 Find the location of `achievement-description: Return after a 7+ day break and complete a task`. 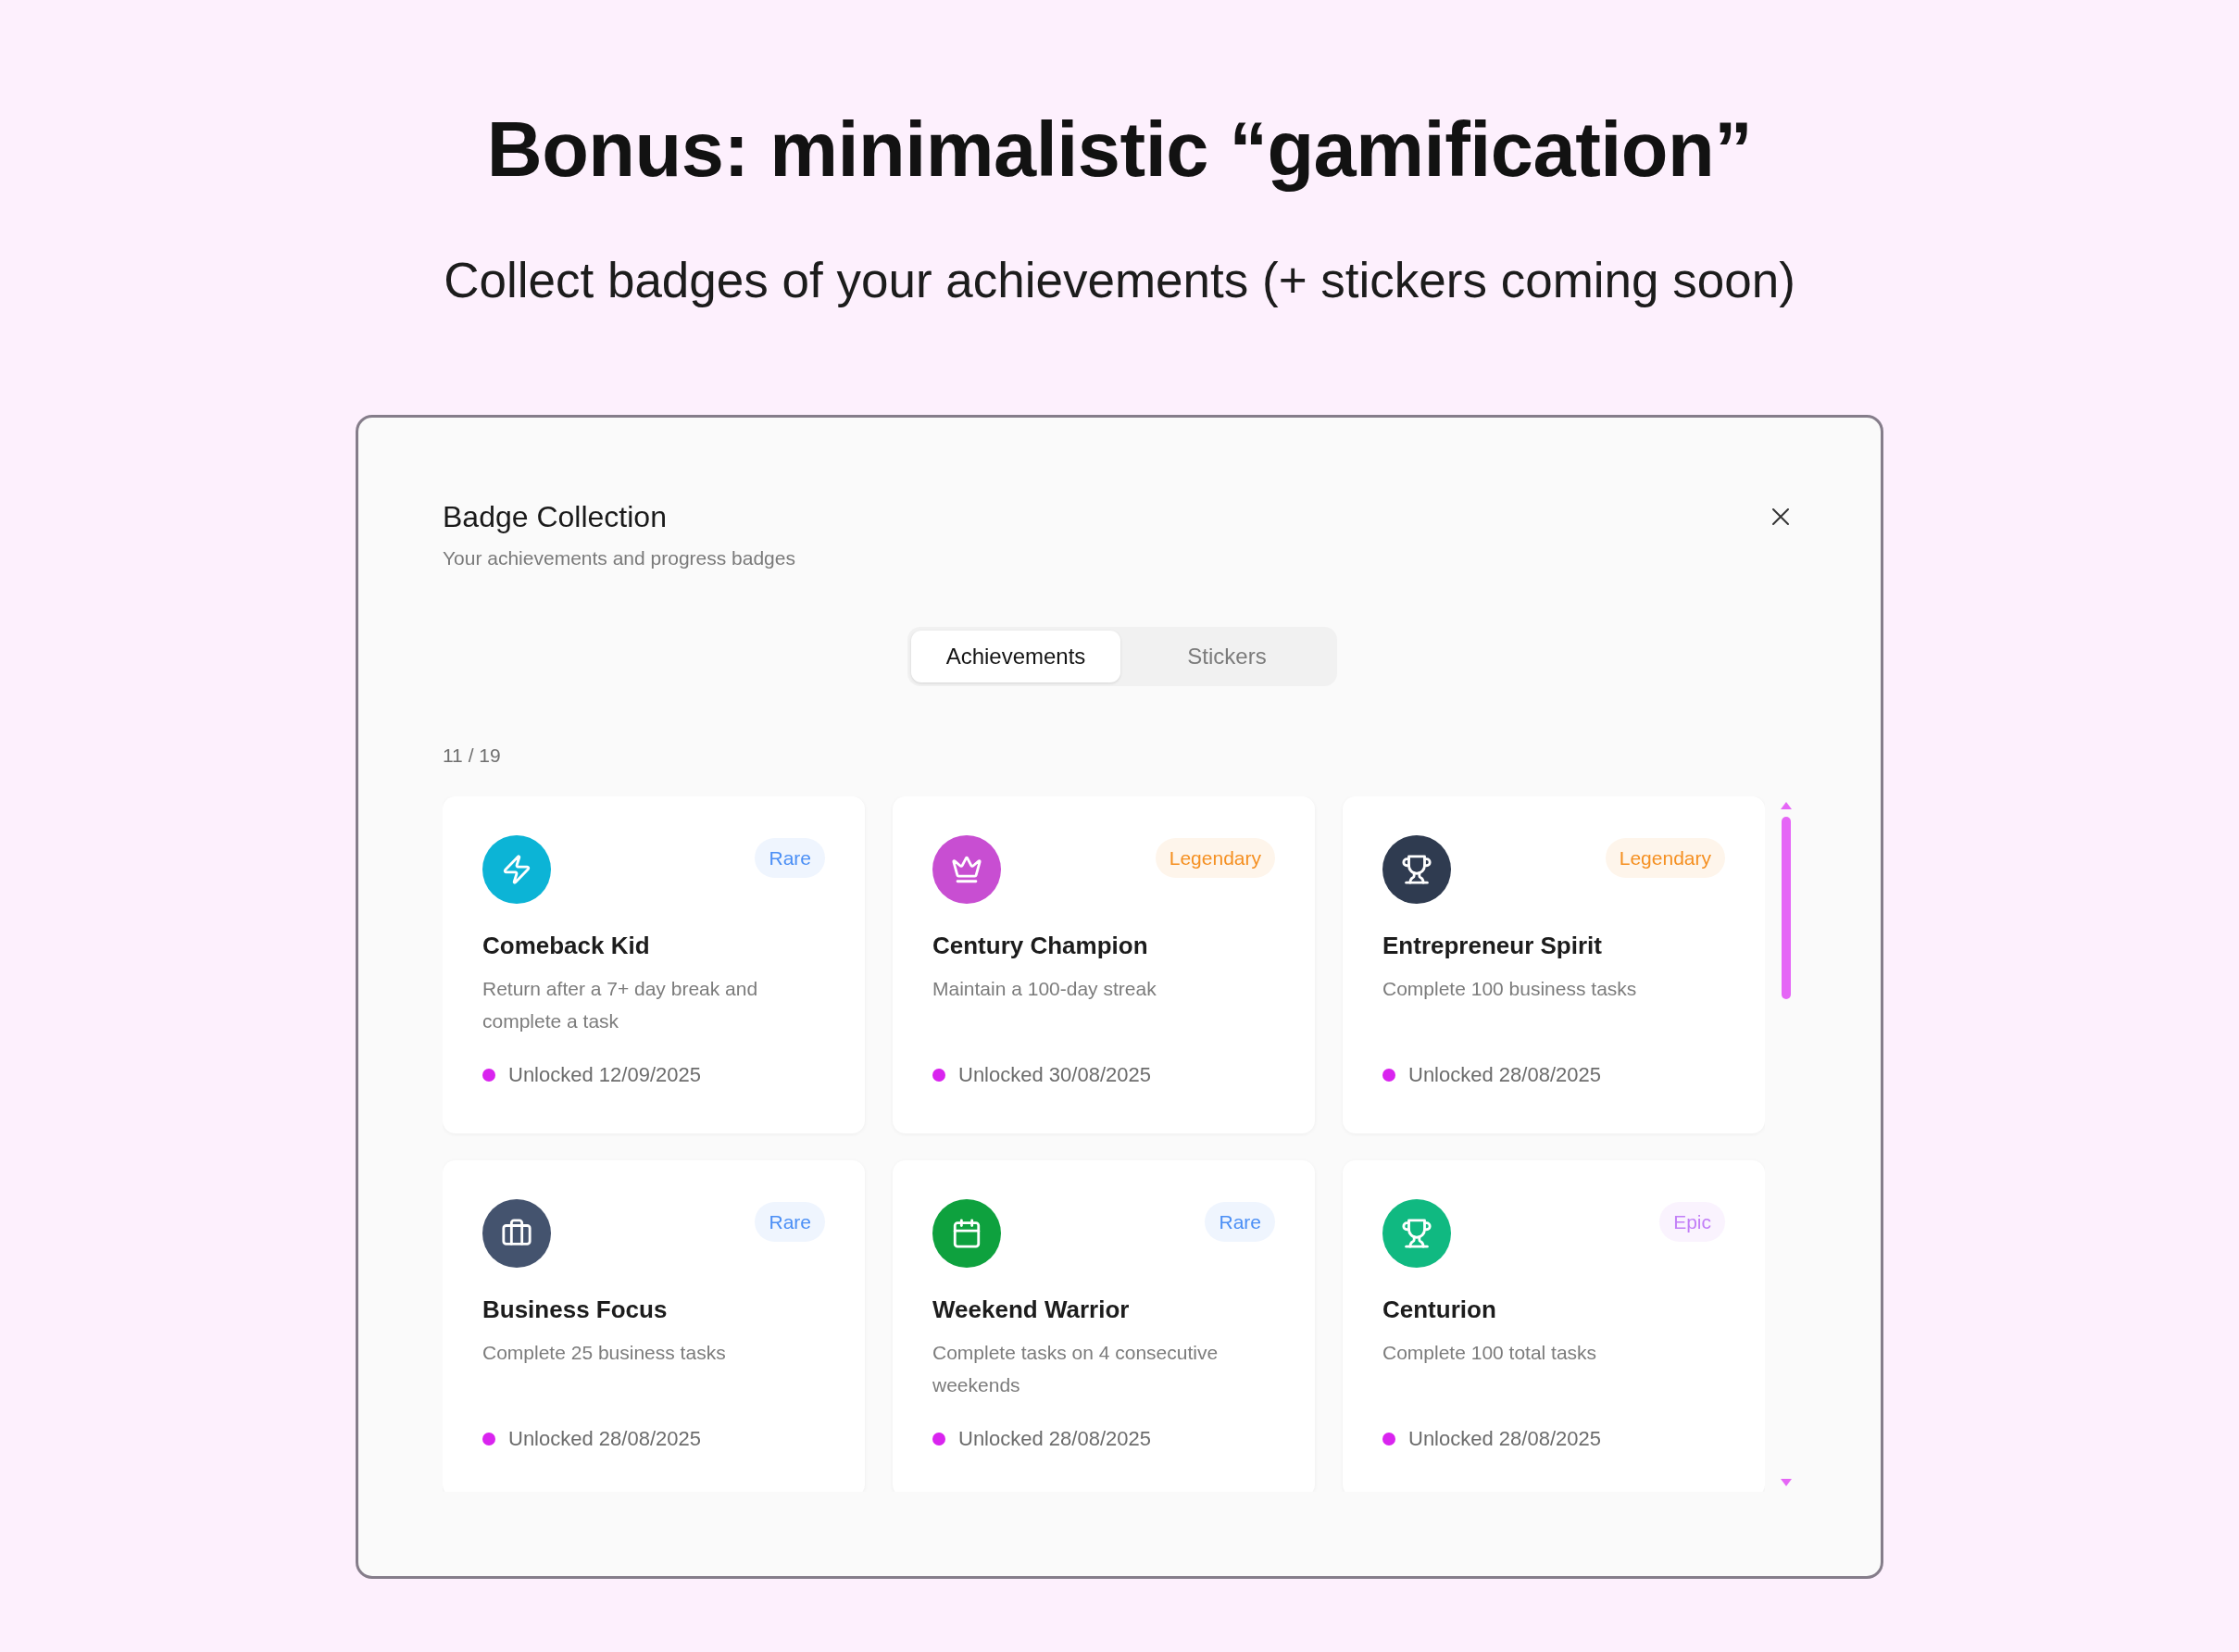

achievement-description: Return after a 7+ day break and complete a task is located at coordinates (620, 1004).